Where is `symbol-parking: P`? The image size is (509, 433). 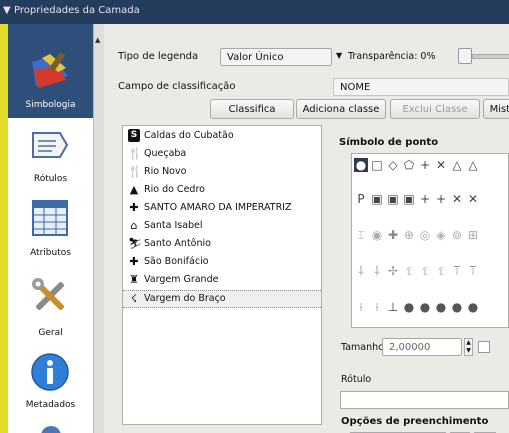 symbol-parking: P is located at coordinates (361, 199).